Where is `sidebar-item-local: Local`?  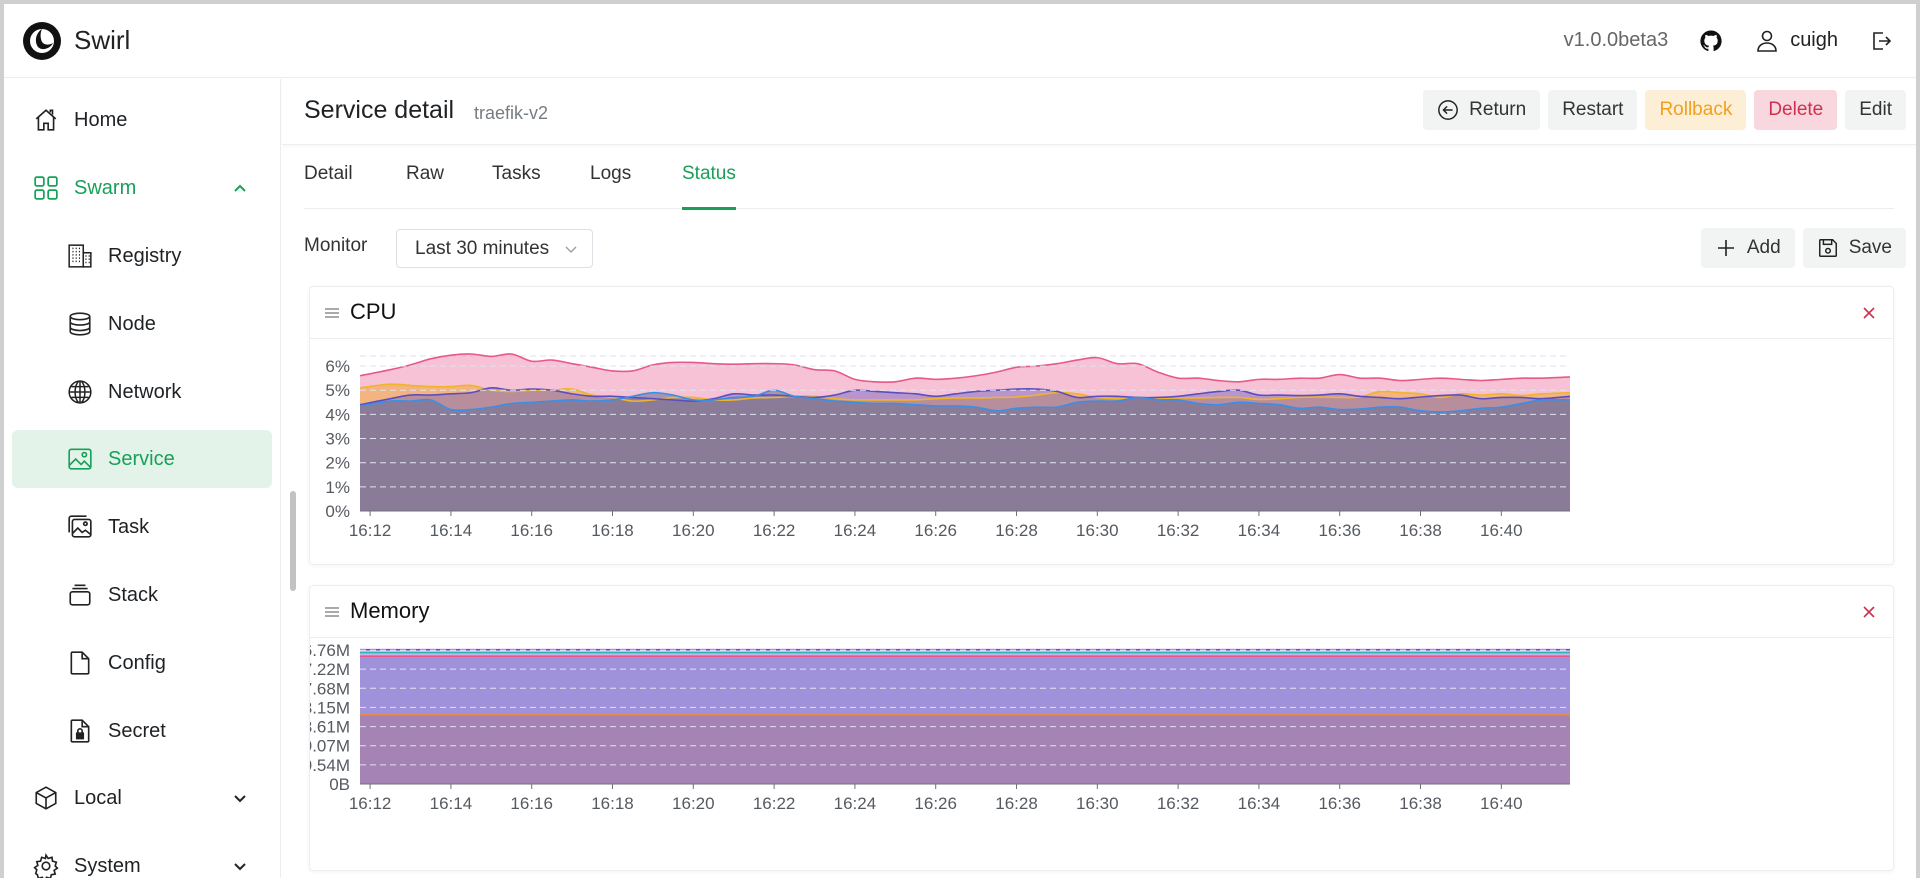 sidebar-item-local: Local is located at coordinates (142, 798).